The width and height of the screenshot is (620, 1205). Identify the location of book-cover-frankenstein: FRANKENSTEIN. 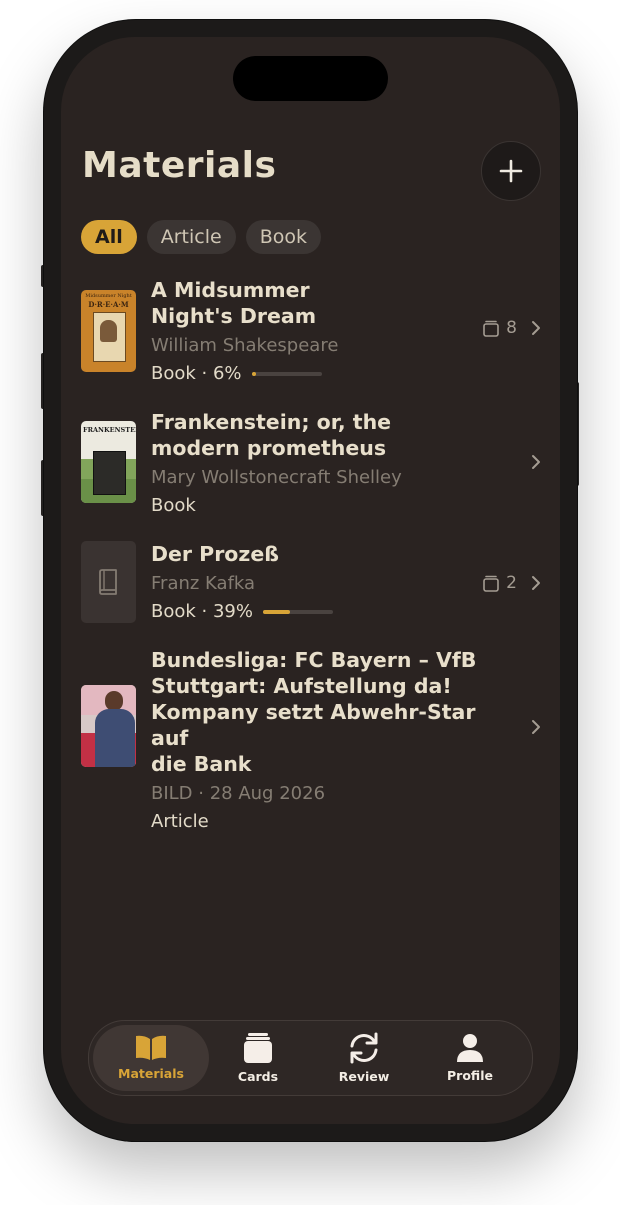
(108, 462).